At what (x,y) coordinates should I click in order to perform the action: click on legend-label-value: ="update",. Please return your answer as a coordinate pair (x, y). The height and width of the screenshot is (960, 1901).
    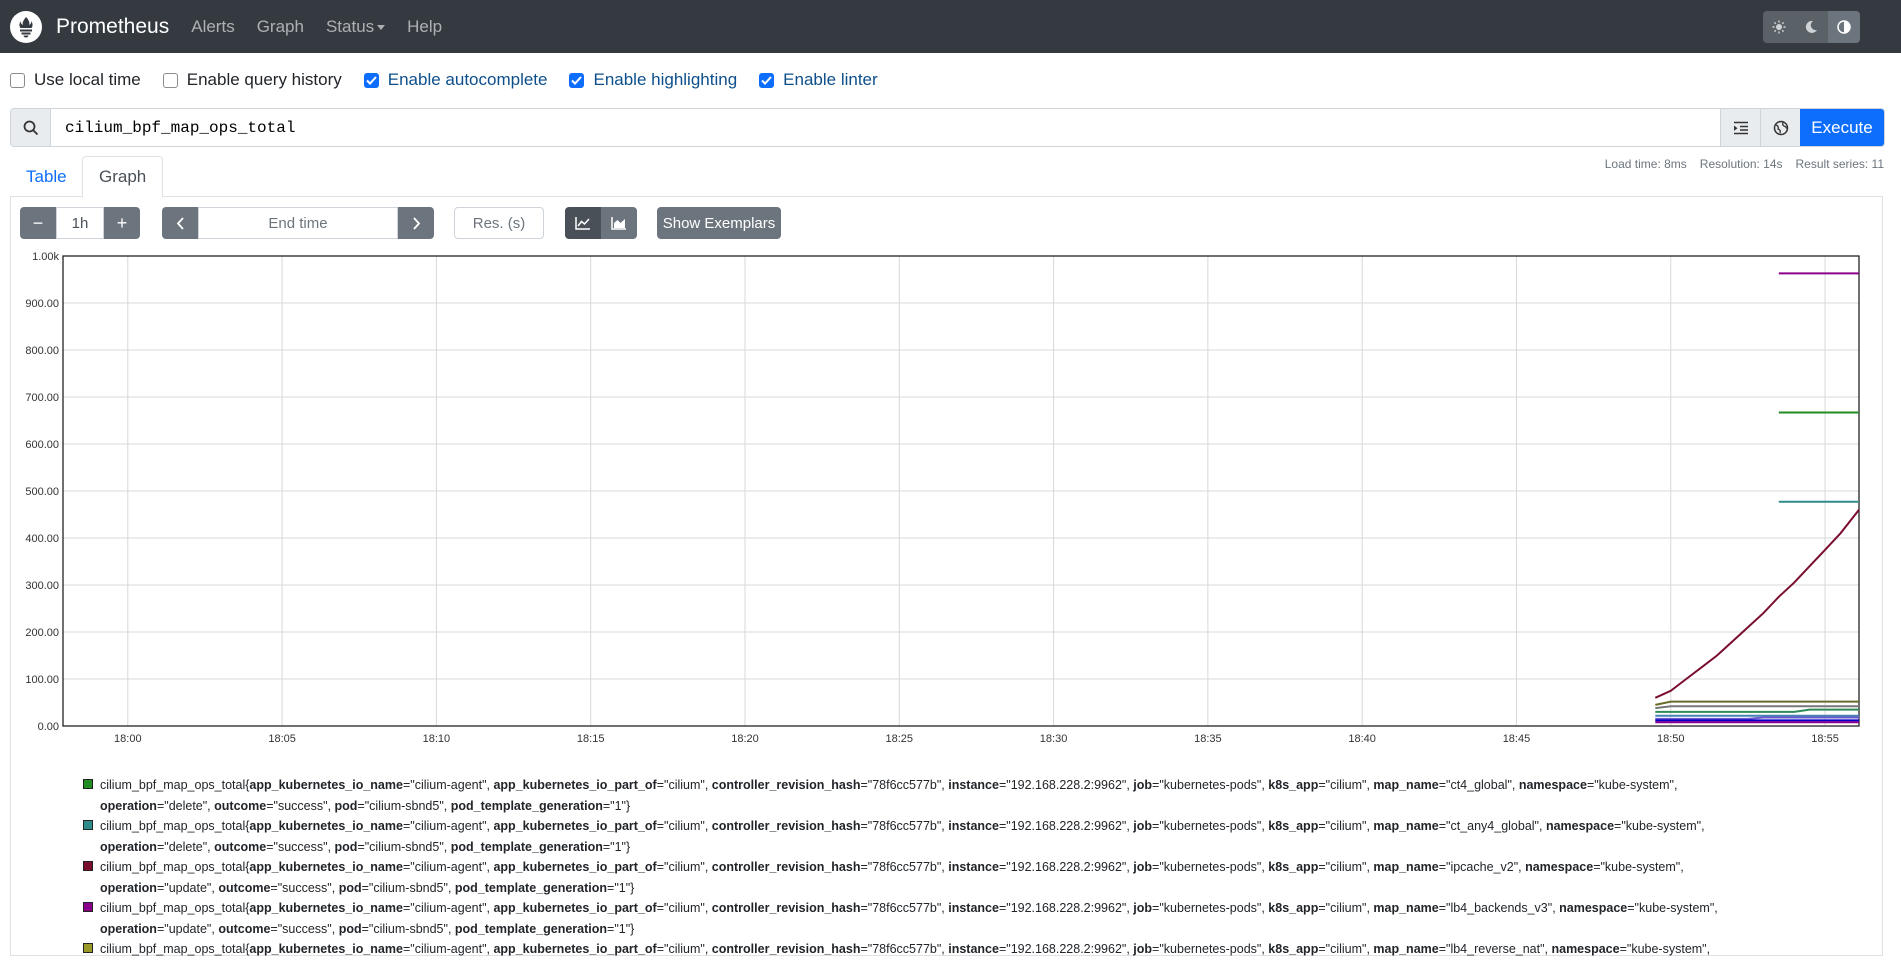
    Looking at the image, I should click on (187, 887).